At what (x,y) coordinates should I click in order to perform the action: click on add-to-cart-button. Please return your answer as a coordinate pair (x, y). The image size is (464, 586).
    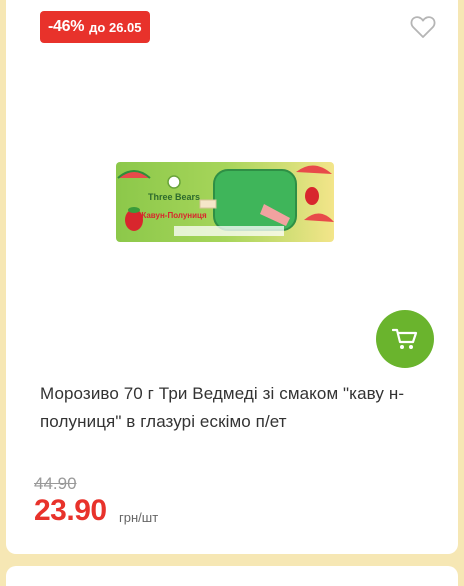
    Looking at the image, I should click on (405, 339).